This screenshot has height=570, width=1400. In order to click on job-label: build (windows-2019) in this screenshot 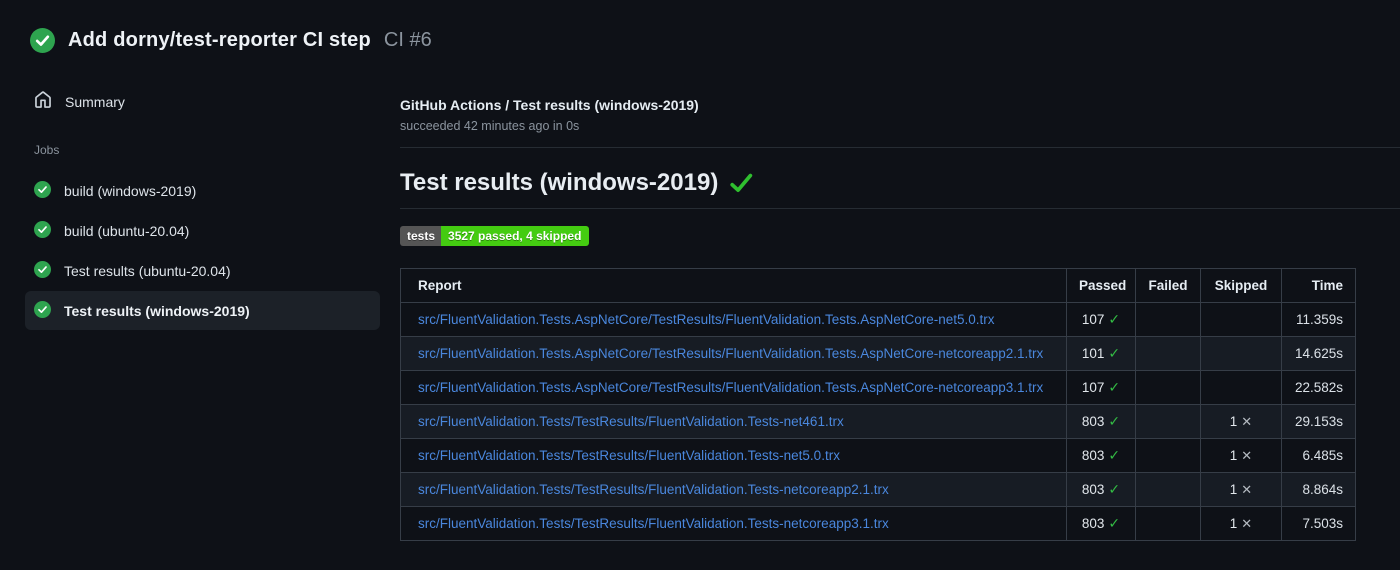, I will do `click(130, 190)`.